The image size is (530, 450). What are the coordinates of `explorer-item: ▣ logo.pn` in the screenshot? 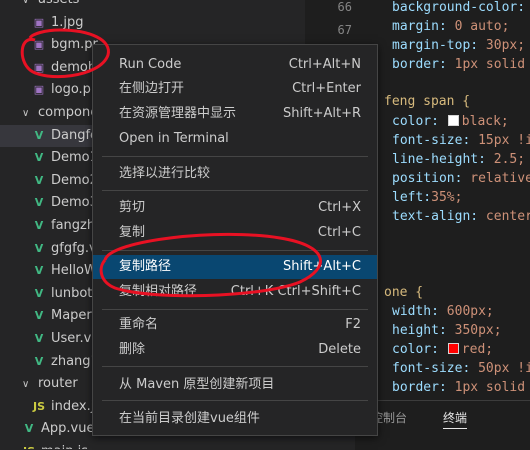 It's located at (49, 90).